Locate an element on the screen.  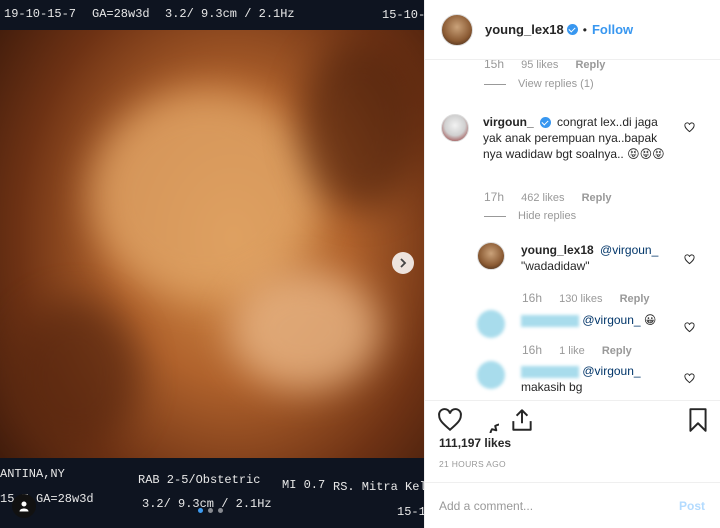
scan-mi: MI 0.7 is located at coordinates (304, 485).